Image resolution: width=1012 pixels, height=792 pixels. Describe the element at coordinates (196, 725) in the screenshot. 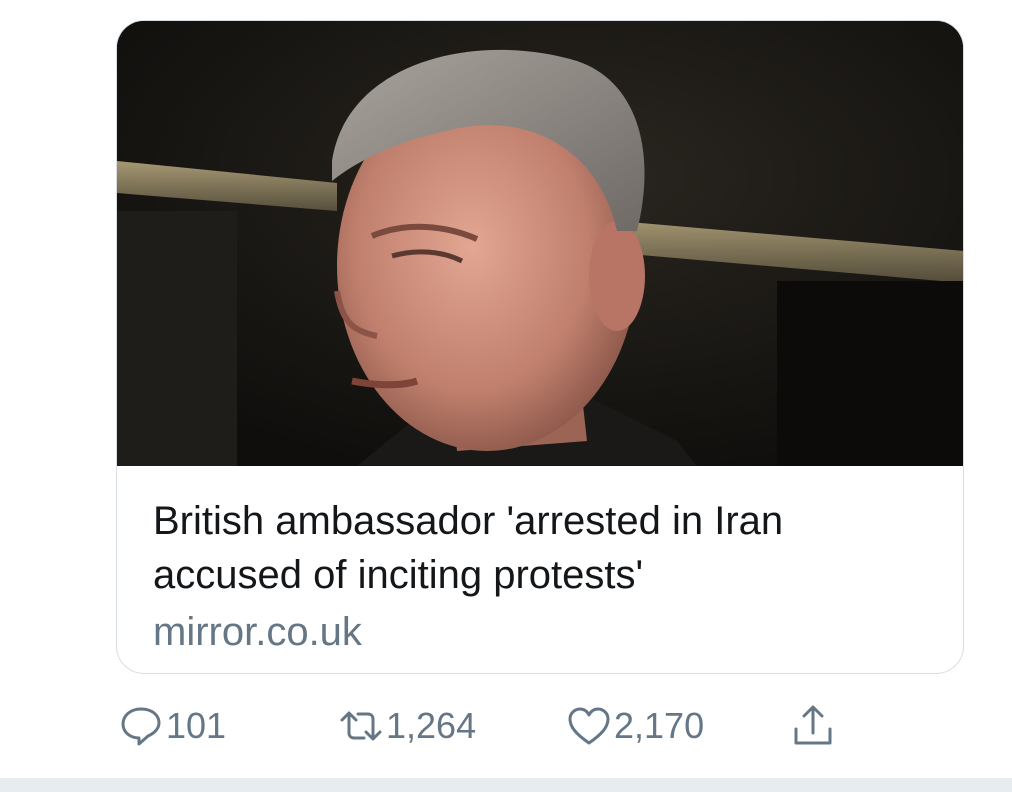

I see `reply-count: 101` at that location.